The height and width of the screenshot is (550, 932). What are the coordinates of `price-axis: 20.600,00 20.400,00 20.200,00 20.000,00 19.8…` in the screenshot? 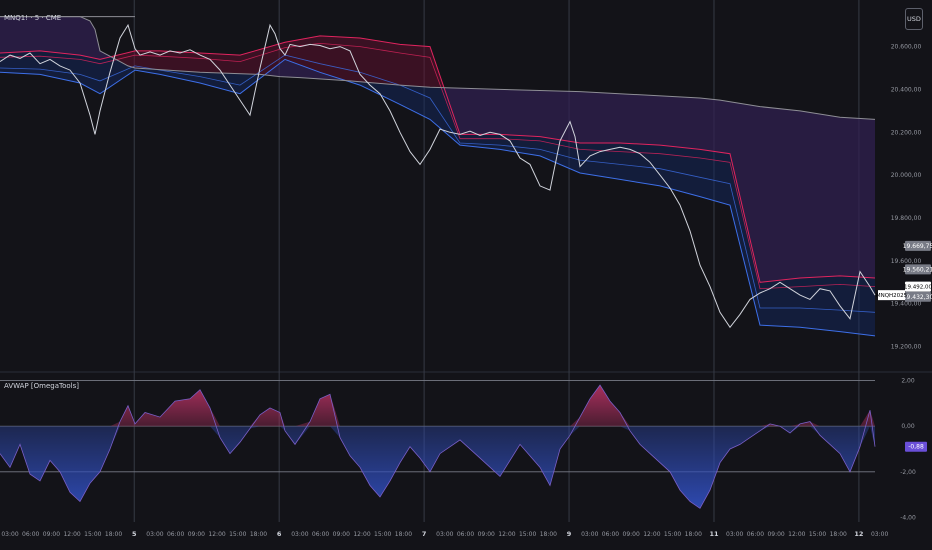 It's located at (904, 197).